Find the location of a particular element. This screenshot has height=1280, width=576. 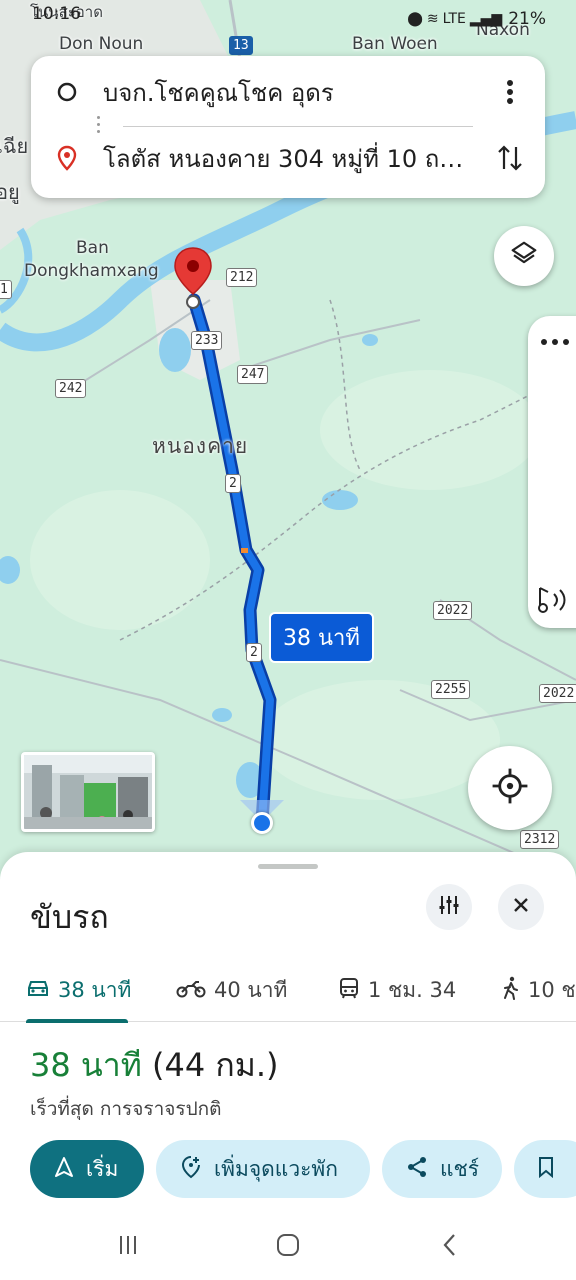

route-subtitle: เร็วที่สุด การจราจรปกติ is located at coordinates (126, 1109).